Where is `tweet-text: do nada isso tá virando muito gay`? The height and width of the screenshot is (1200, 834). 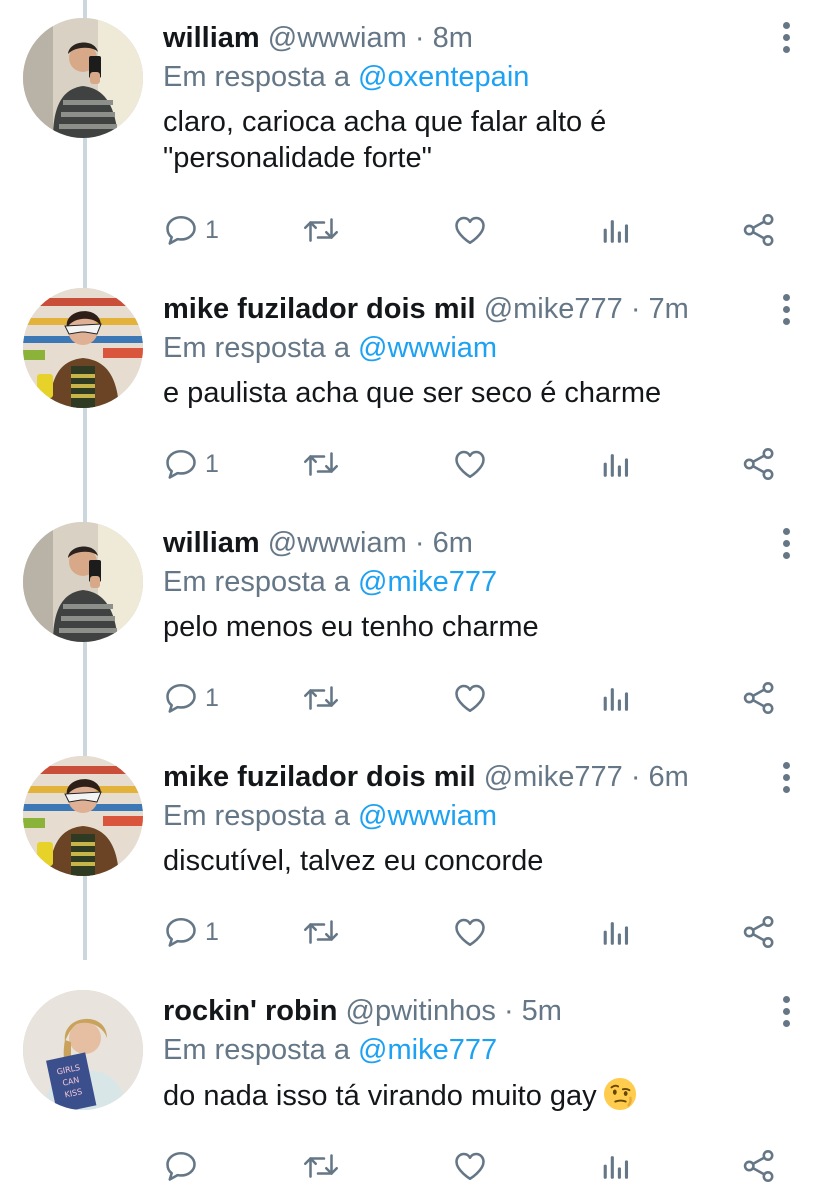 tweet-text: do nada isso tá virando muito gay is located at coordinates (463, 1095).